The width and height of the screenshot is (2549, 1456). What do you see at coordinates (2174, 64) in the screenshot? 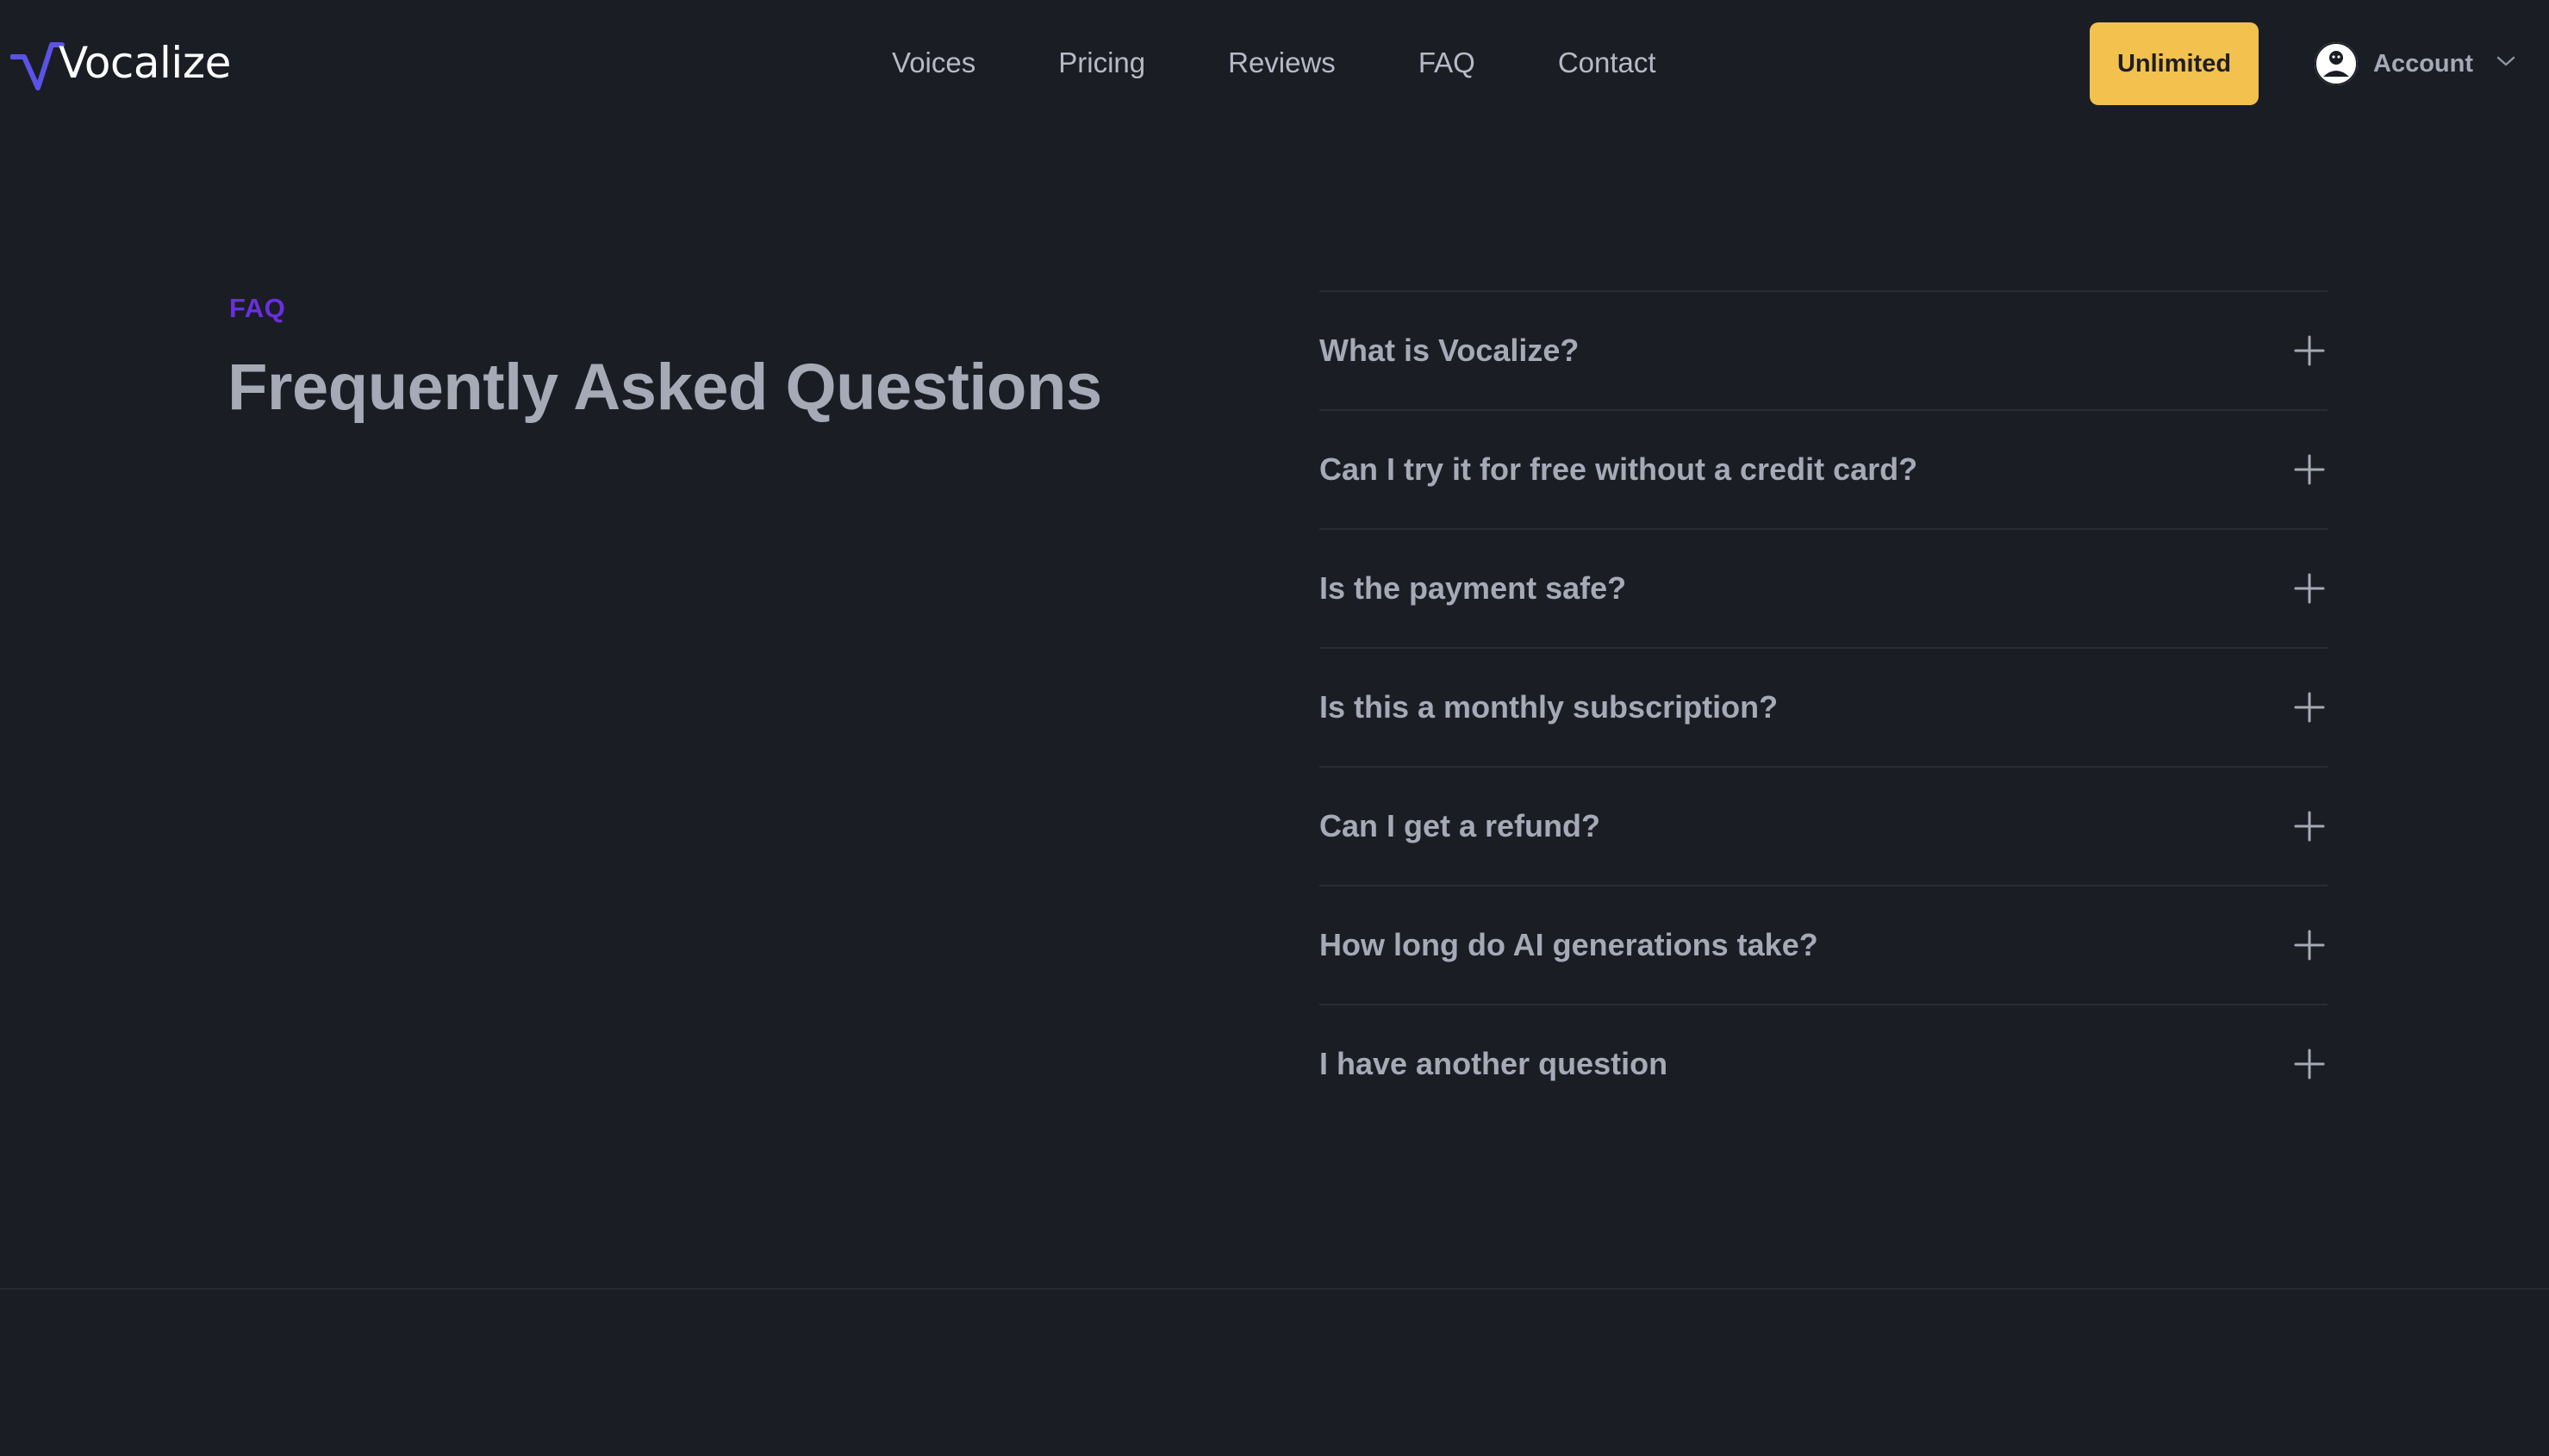
I see `unlimited-button: Unlimited` at bounding box center [2174, 64].